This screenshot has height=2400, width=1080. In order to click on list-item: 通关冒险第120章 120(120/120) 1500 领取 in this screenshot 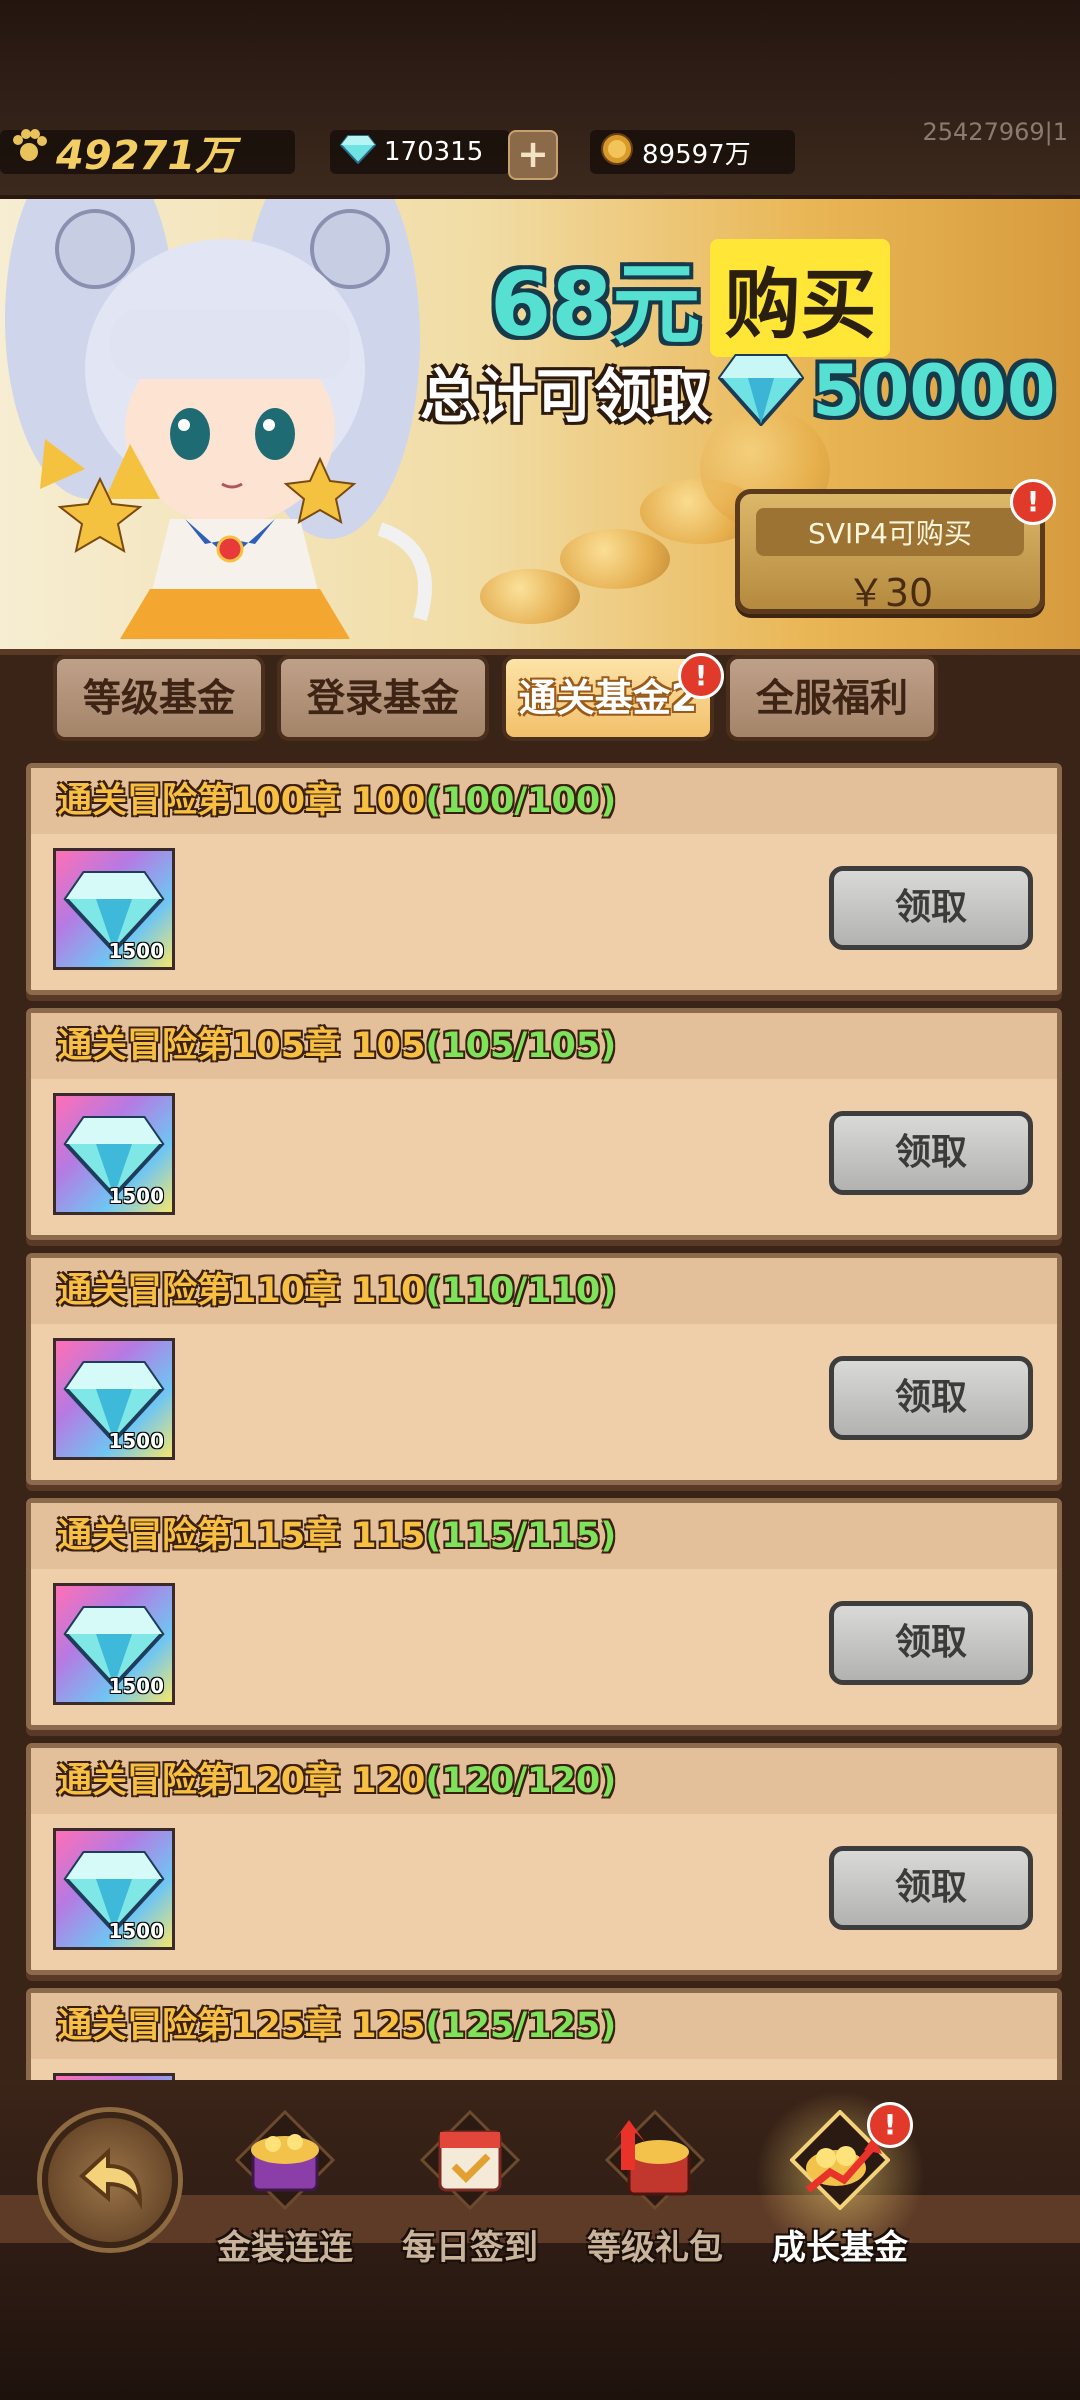, I will do `click(544, 1859)`.